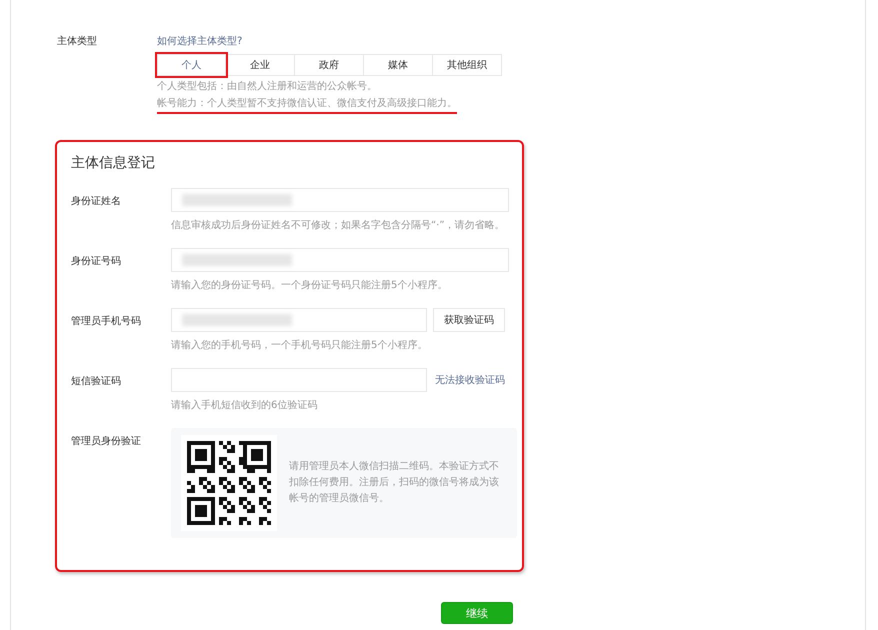 The image size is (878, 630). What do you see at coordinates (260, 65) in the screenshot?
I see `type-tab: 企业` at bounding box center [260, 65].